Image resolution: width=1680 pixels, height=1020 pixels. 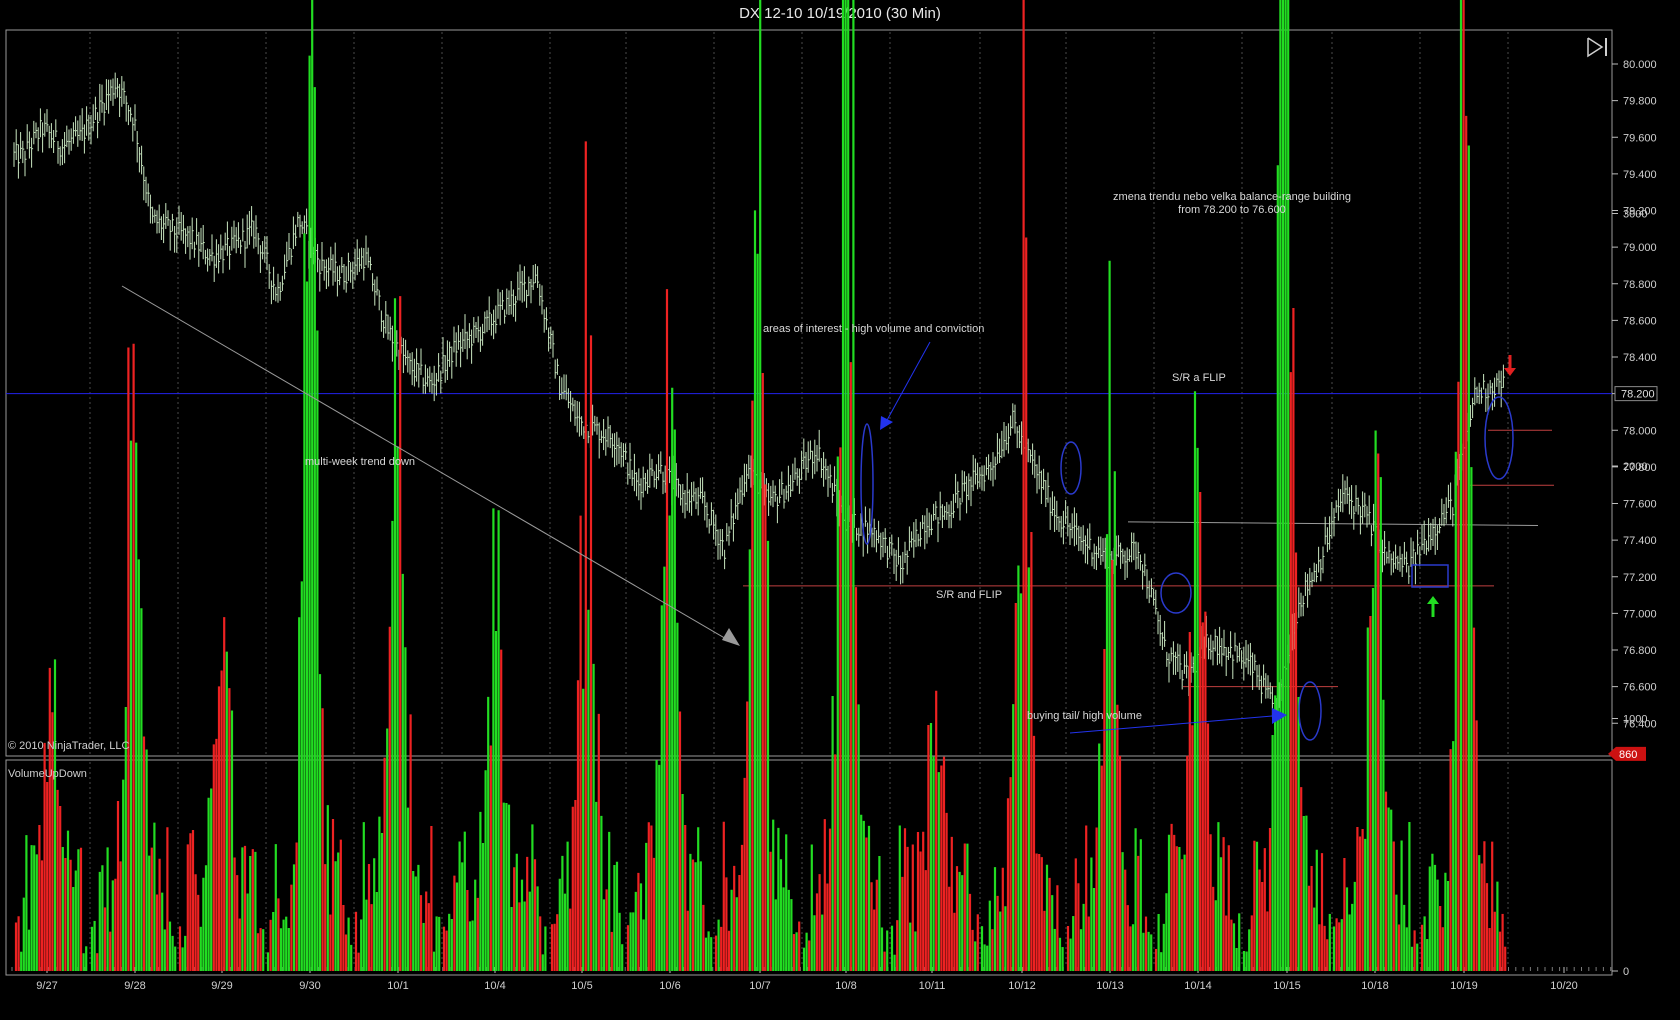 I want to click on date-tick-label: 9/27, so click(x=46, y=986).